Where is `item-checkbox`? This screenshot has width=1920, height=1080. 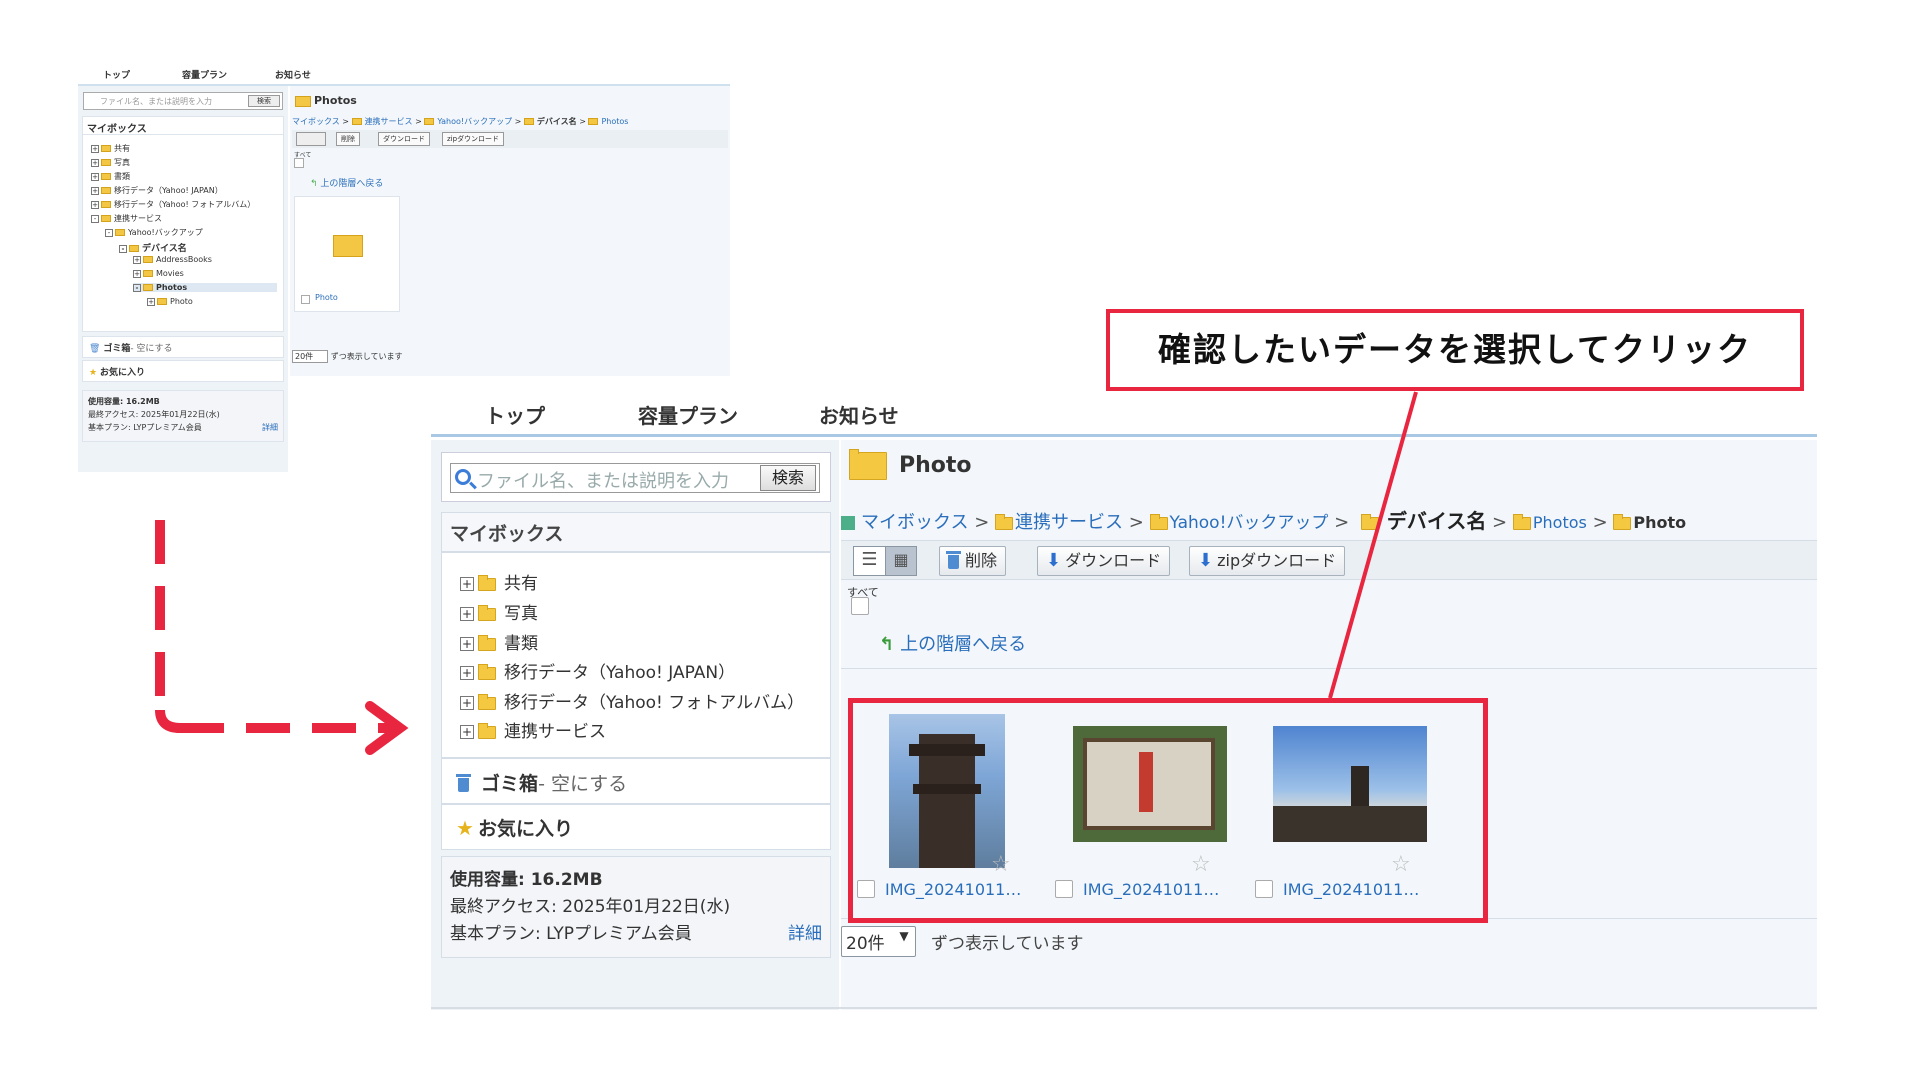 item-checkbox is located at coordinates (305, 299).